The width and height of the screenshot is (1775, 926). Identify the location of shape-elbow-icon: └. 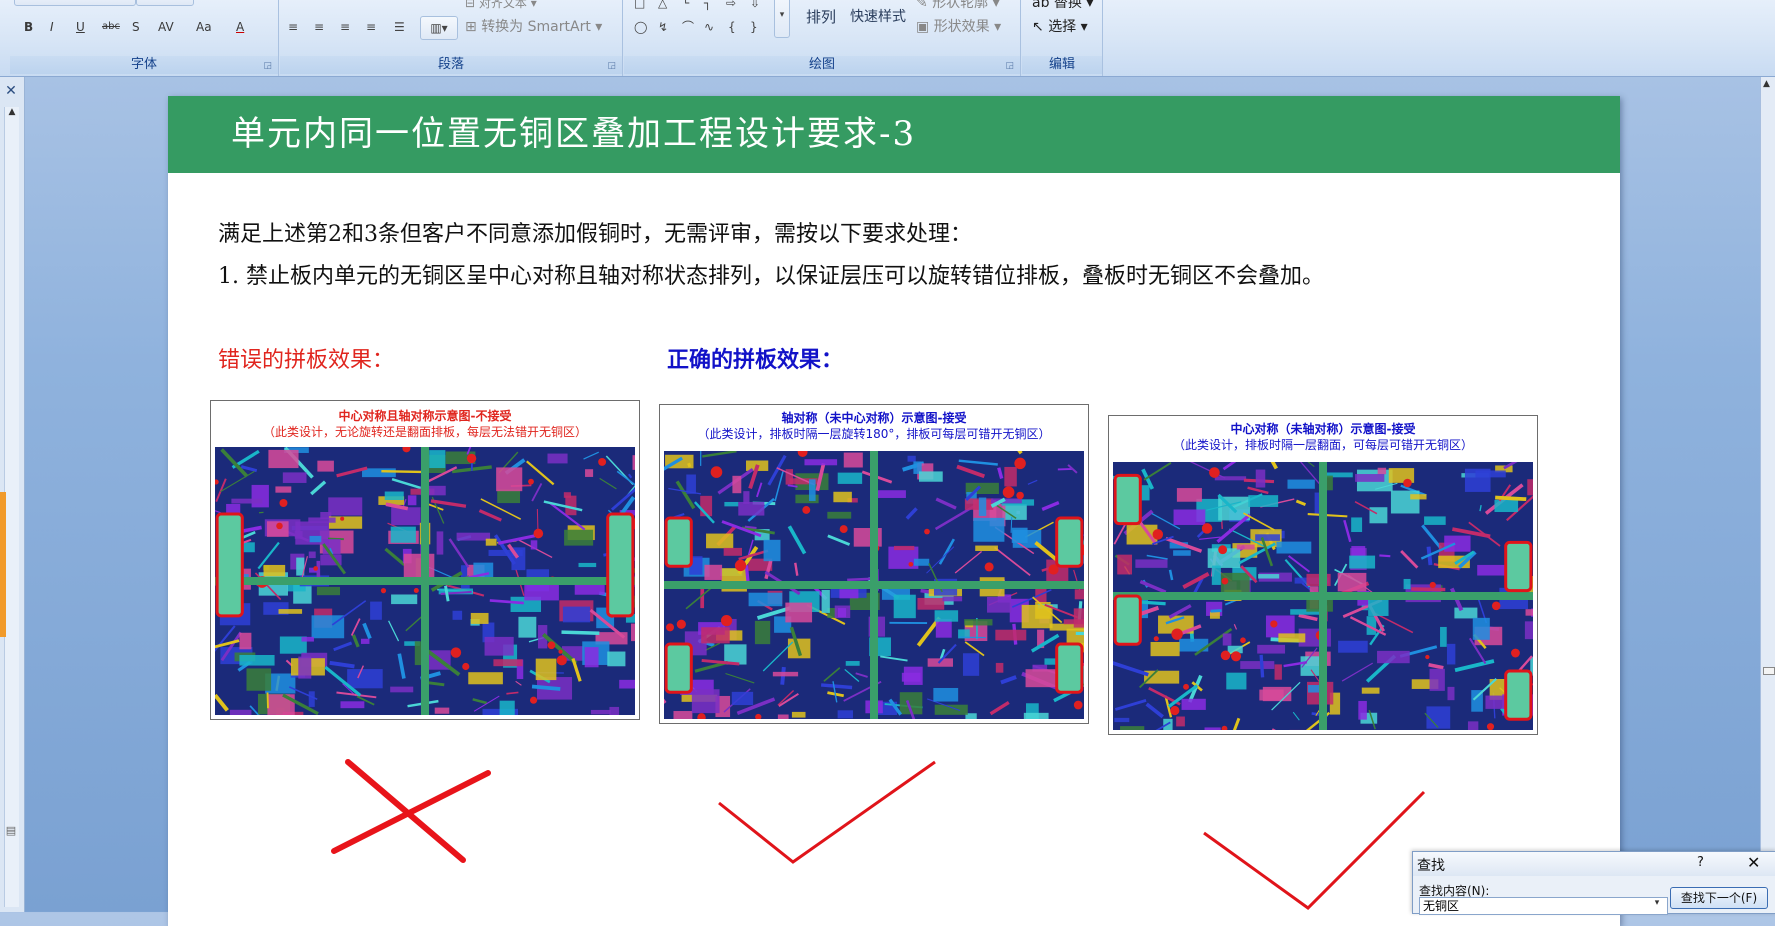
(685, 7).